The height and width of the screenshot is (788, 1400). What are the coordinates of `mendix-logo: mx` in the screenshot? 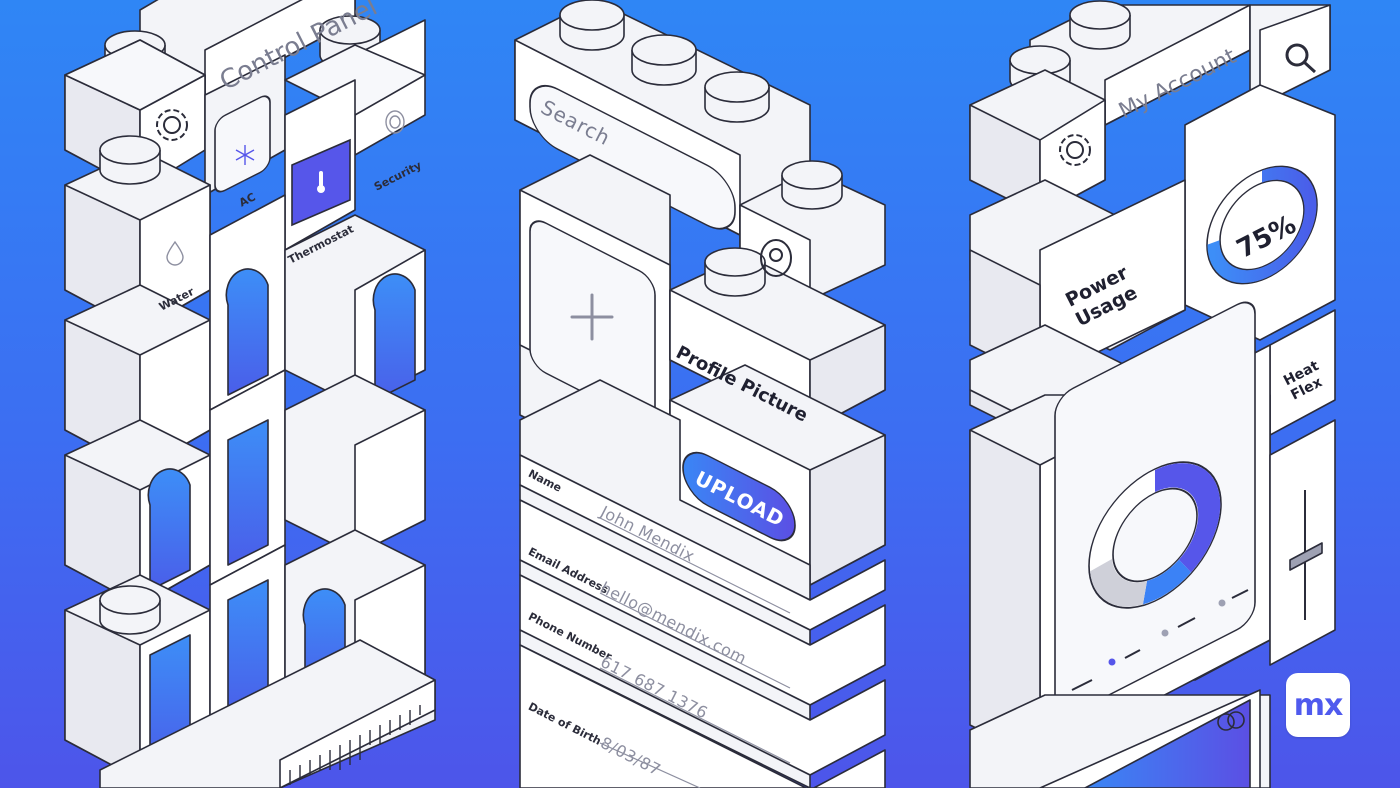 It's located at (1318, 705).